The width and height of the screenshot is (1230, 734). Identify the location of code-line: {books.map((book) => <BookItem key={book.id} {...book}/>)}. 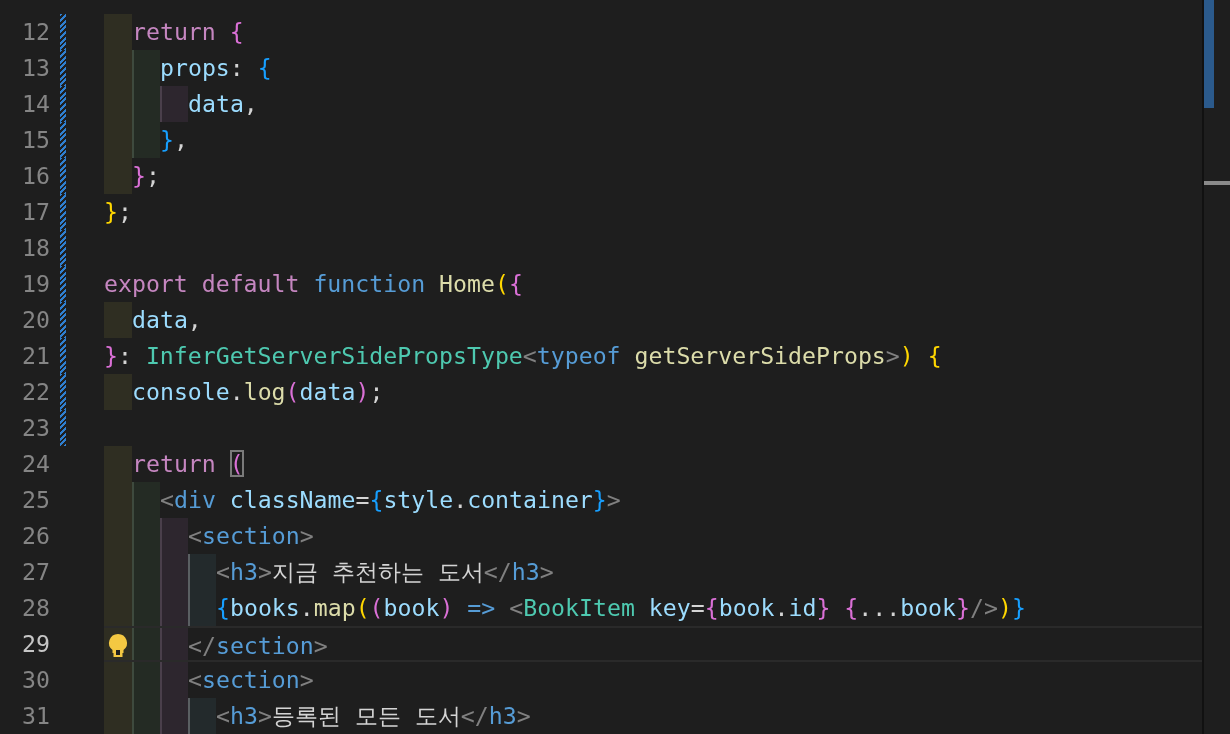
(621, 608).